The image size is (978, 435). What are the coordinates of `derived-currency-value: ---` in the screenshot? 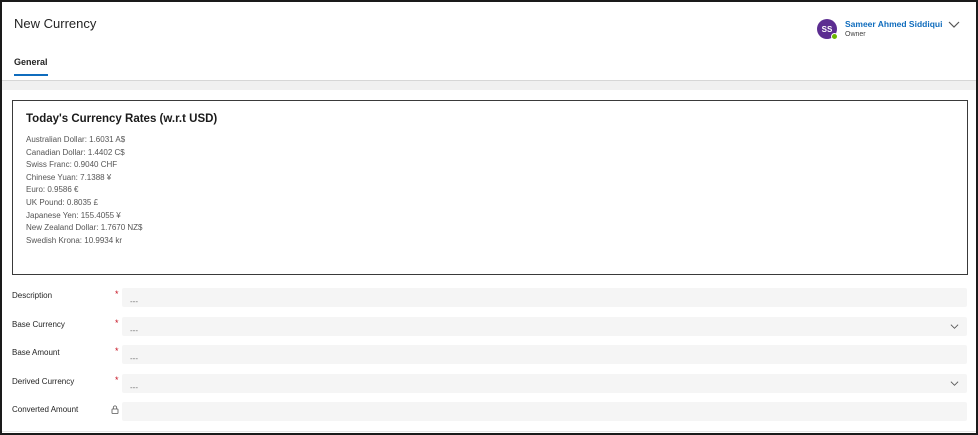 It's located at (134, 387).